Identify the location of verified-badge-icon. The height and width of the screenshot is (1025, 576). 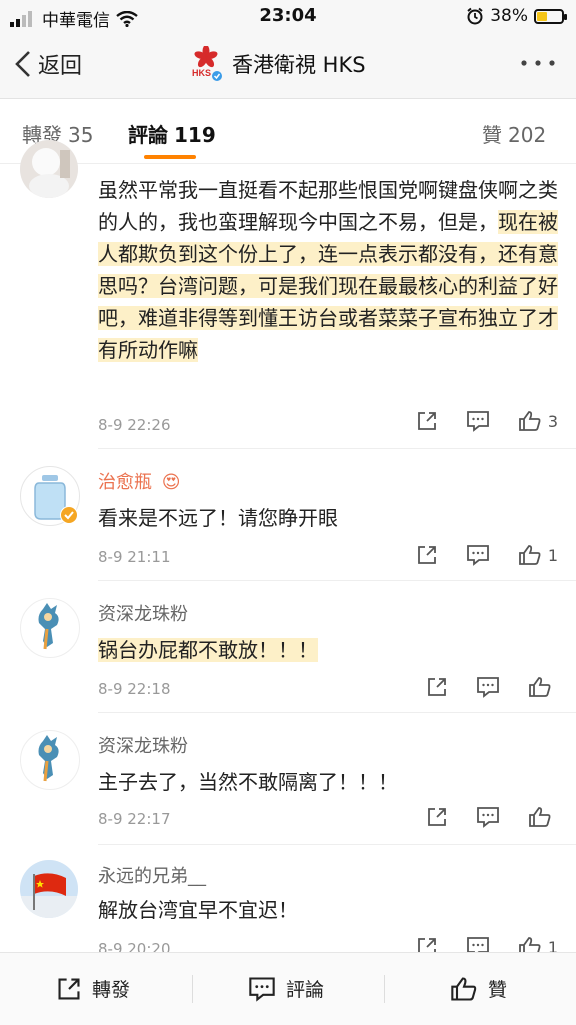
(69, 515).